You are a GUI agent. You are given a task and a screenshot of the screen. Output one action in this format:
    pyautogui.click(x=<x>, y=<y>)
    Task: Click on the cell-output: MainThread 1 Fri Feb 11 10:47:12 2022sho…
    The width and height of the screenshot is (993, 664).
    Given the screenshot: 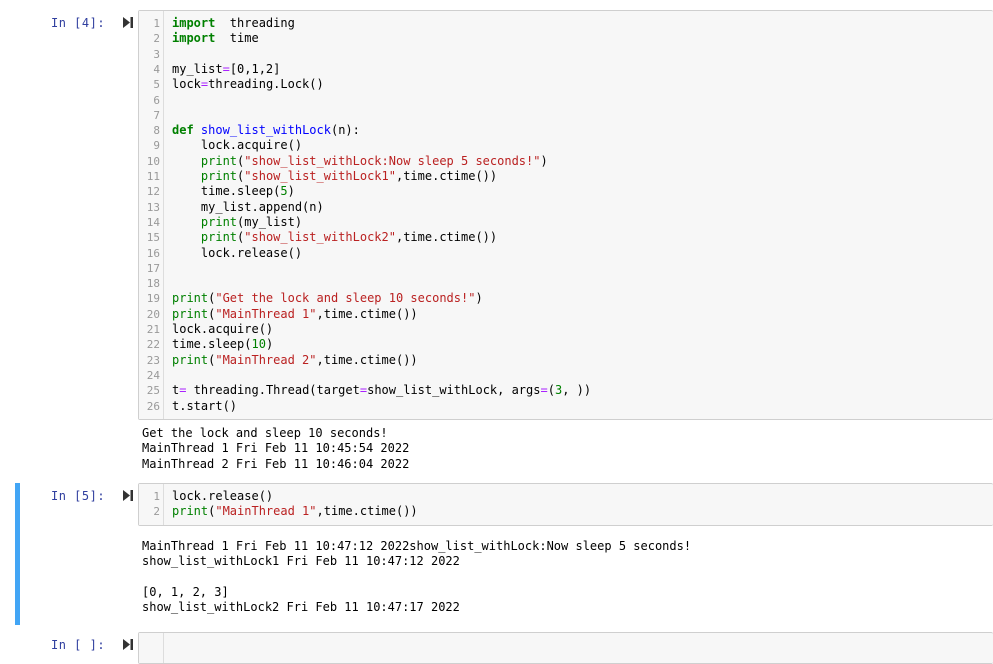 What is the action you would take?
    pyautogui.click(x=416, y=577)
    